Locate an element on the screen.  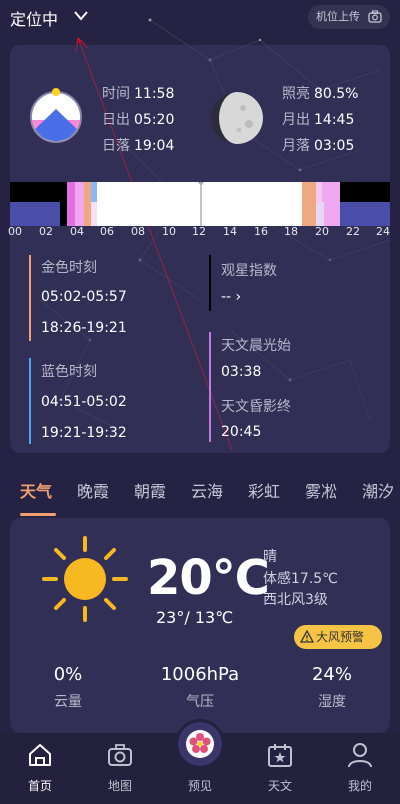
nav-map: 地图 is located at coordinates (120, 768).